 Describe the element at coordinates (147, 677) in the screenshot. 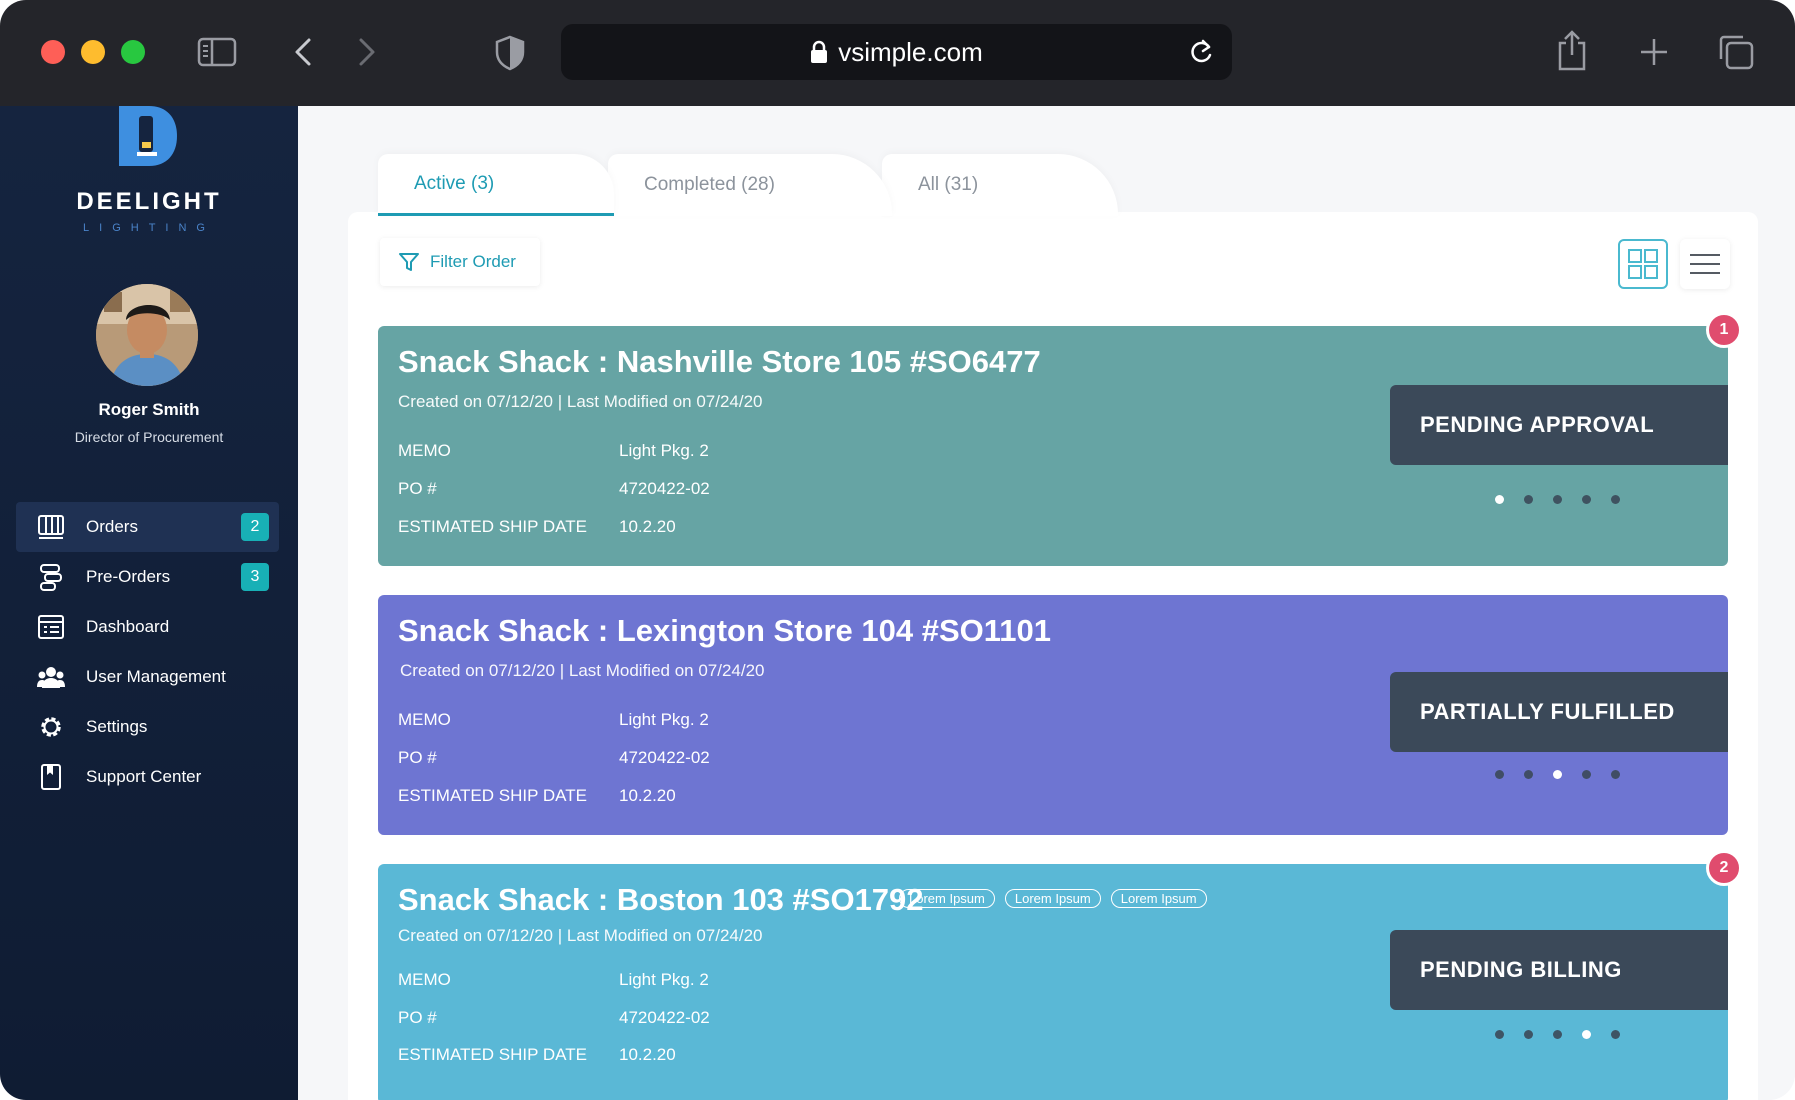

I see `sidebar-item-user-management: User Management` at that location.